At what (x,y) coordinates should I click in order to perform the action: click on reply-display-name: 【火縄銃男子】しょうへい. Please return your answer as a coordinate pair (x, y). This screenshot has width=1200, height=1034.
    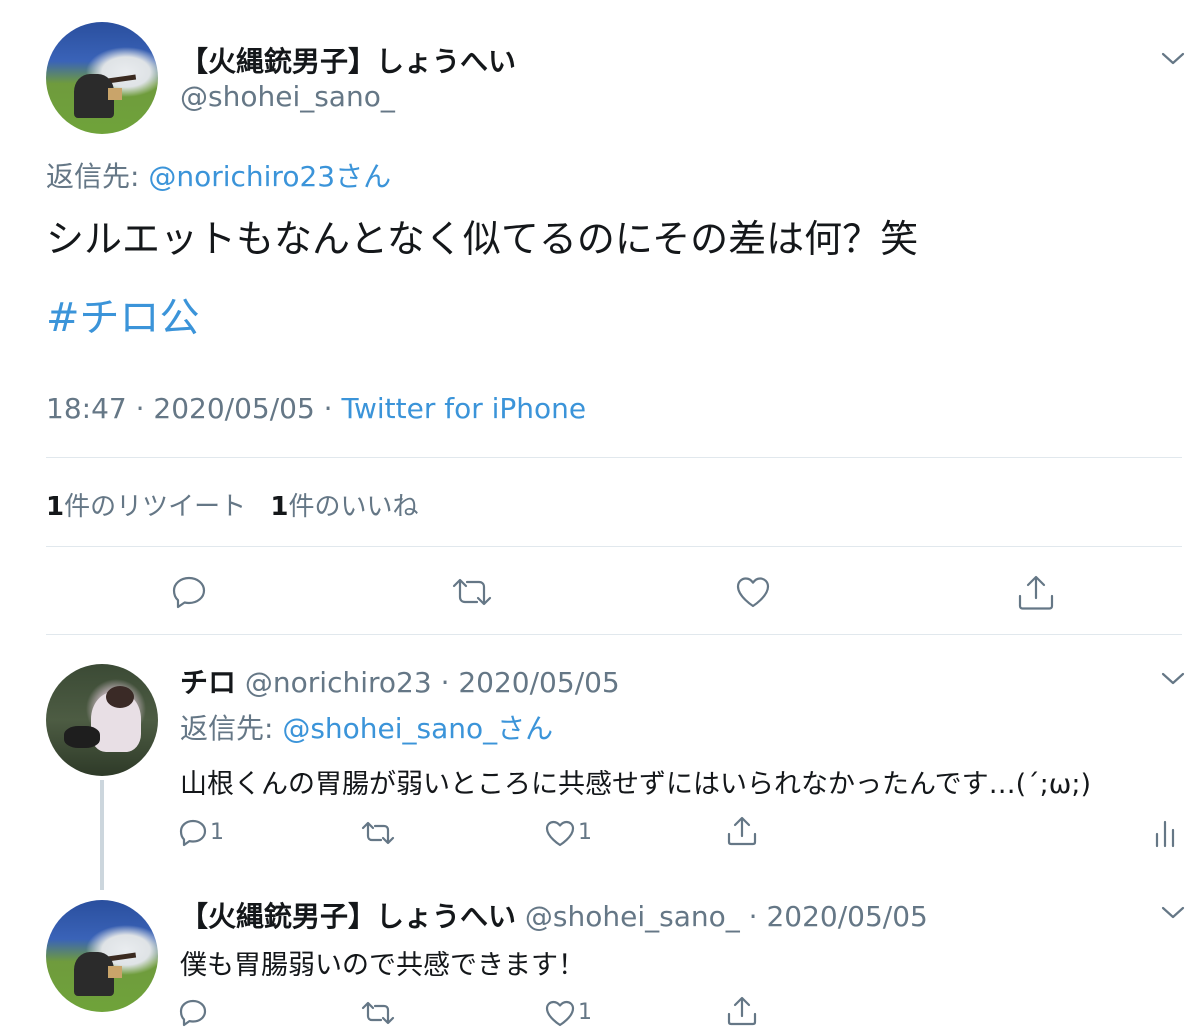
    Looking at the image, I should click on (348, 916).